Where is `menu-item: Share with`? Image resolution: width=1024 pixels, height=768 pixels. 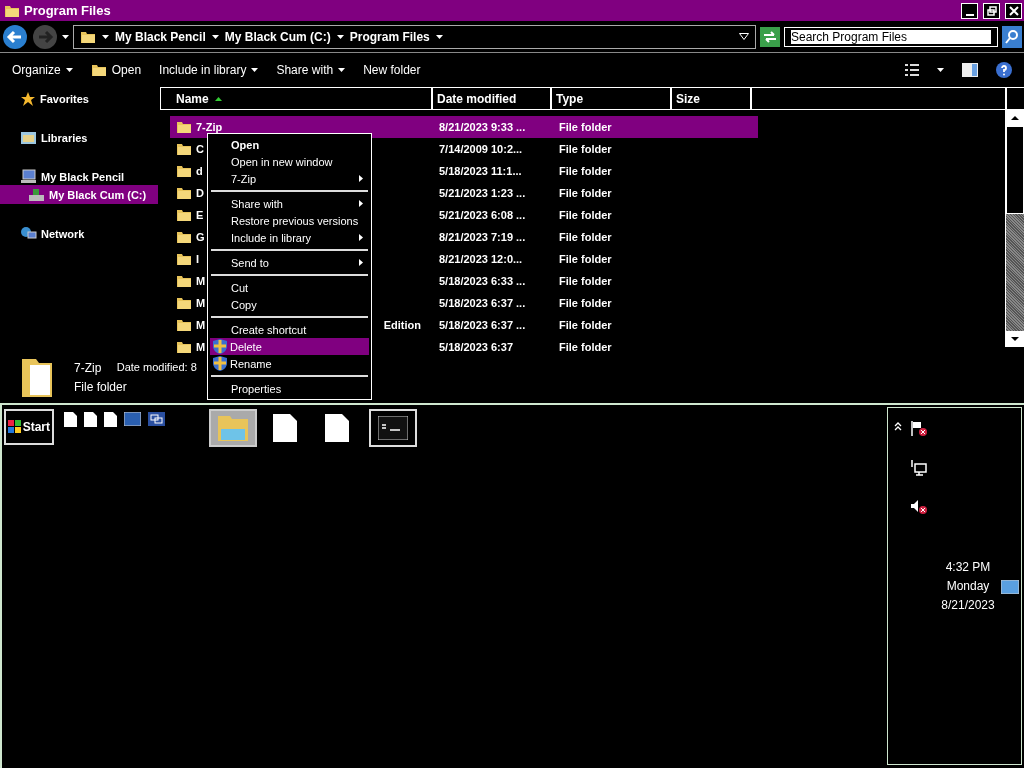 menu-item: Share with is located at coordinates (289, 203).